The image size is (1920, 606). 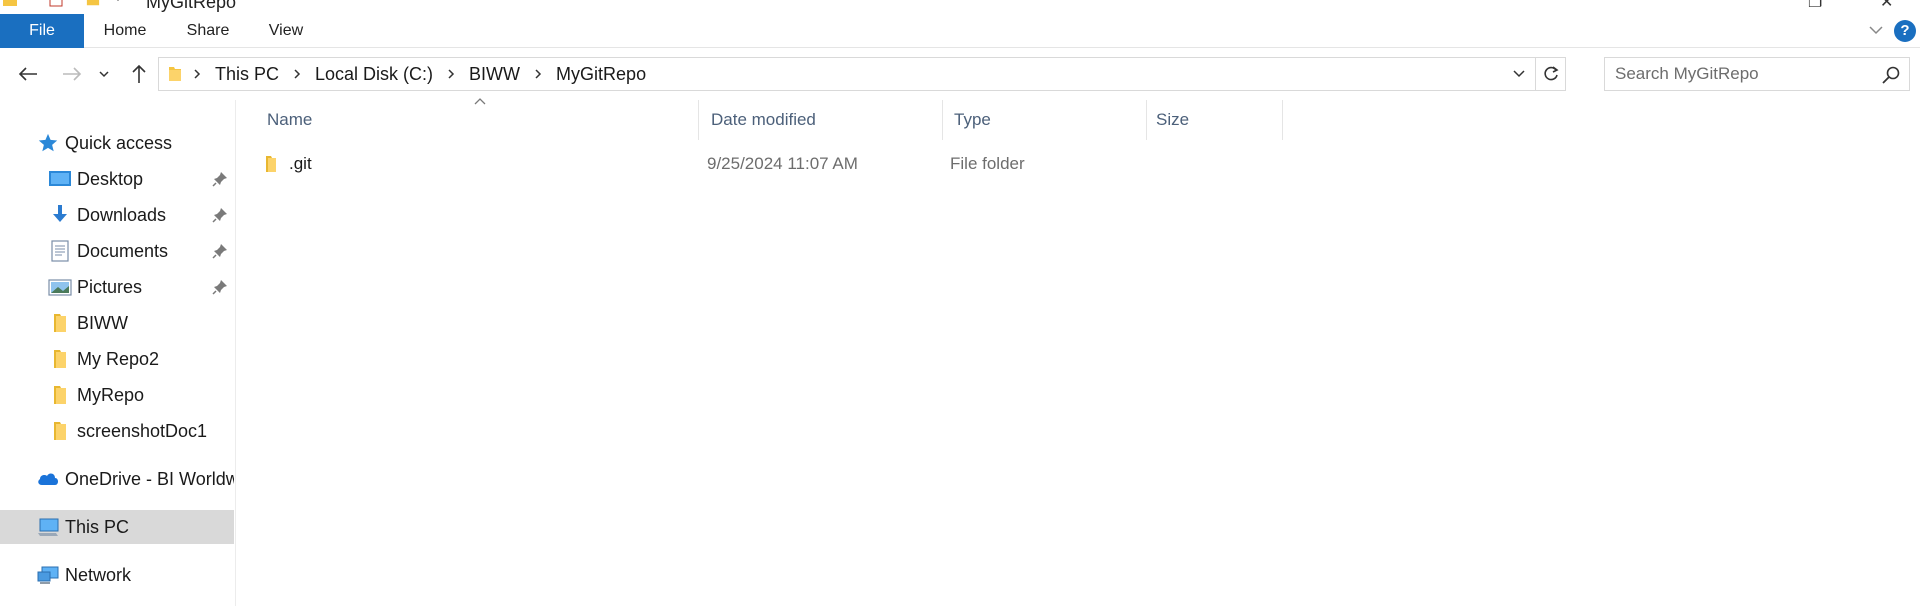 I want to click on restore-window-icon: ❐, so click(x=1815, y=6).